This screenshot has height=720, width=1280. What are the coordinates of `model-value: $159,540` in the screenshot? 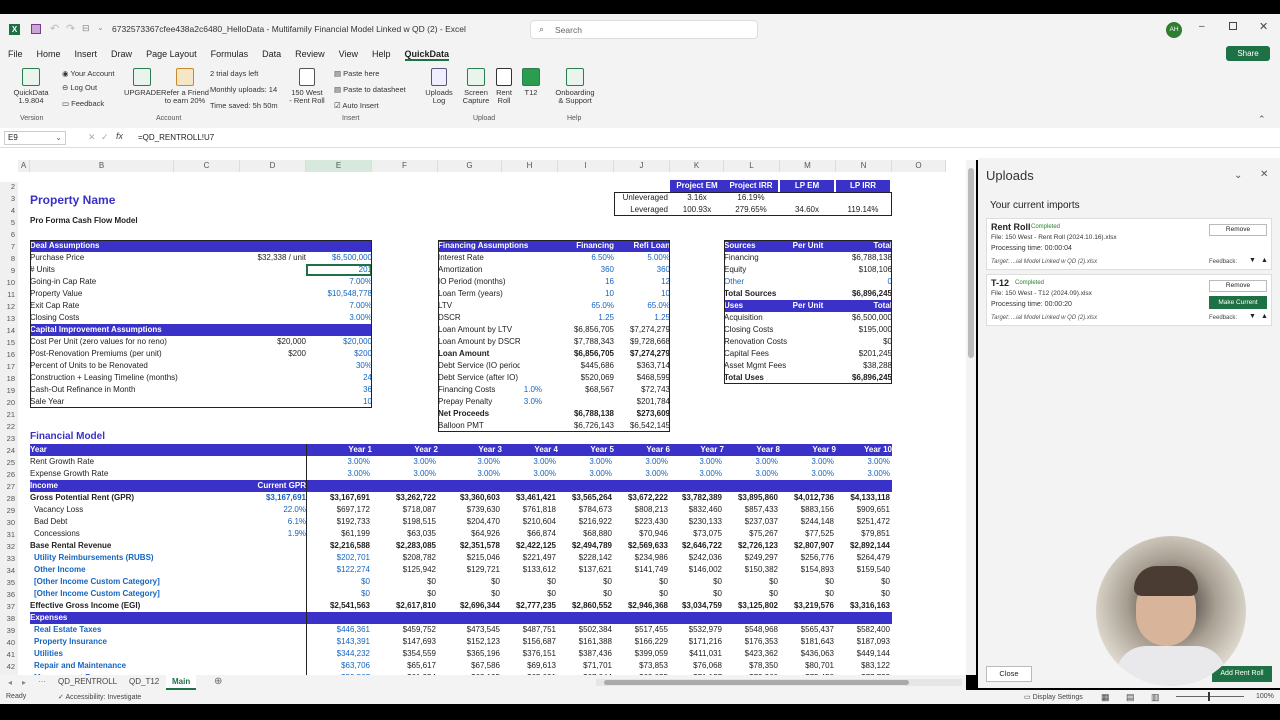 It's located at (863, 570).